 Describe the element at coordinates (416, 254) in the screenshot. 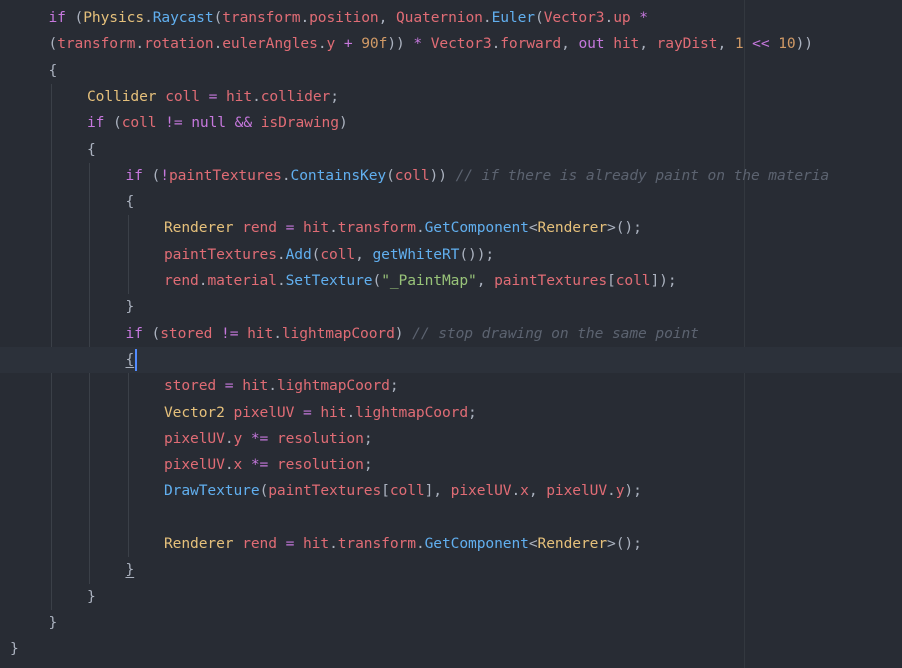

I see `code-token: getWhiteRT` at that location.